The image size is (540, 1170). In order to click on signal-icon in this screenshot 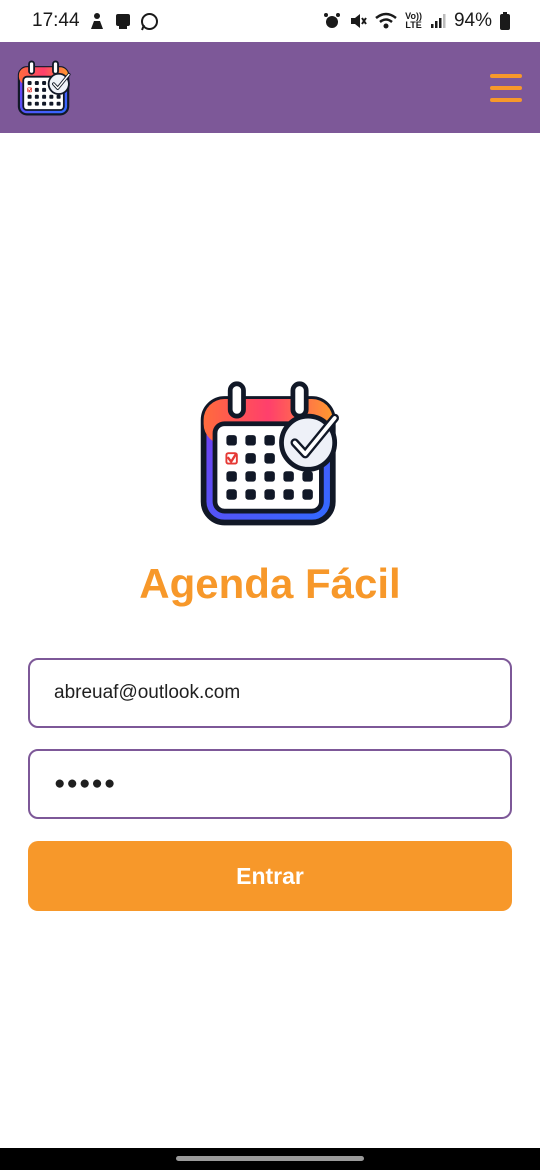, I will do `click(438, 21)`.